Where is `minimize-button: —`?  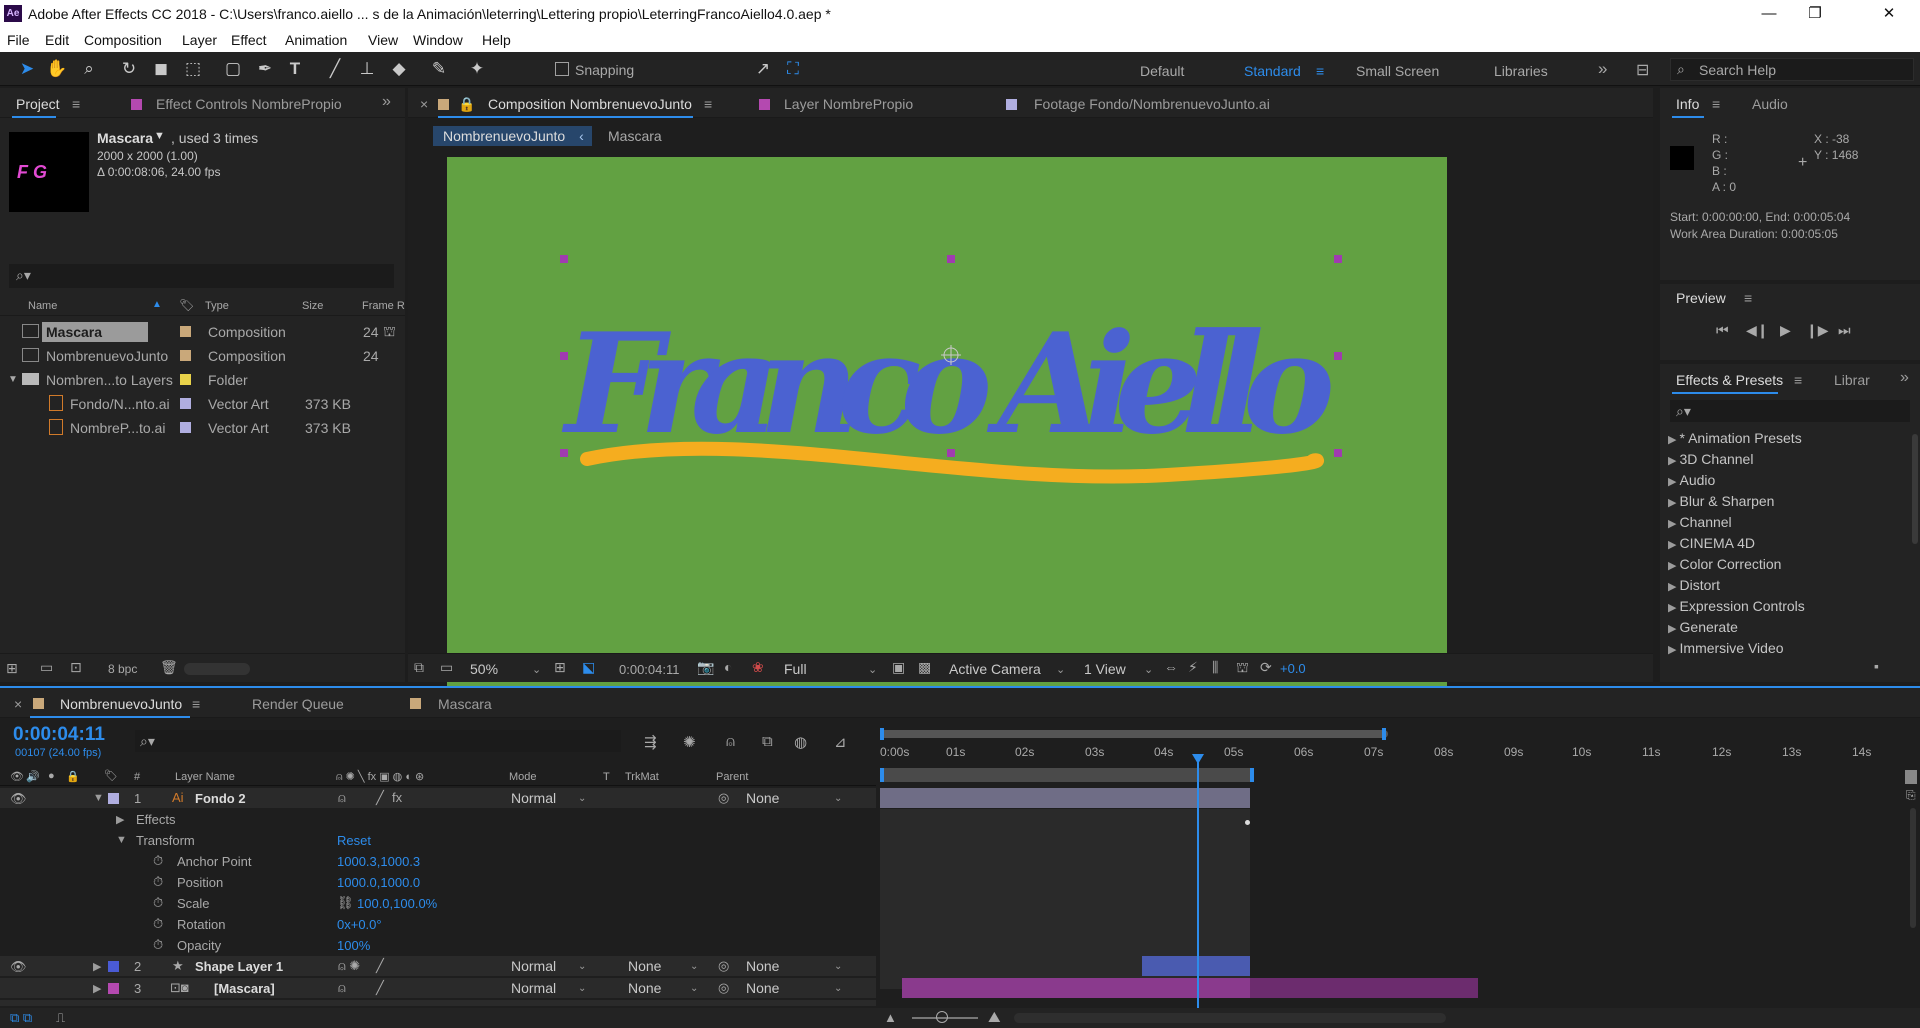
minimize-button: — is located at coordinates (1769, 14).